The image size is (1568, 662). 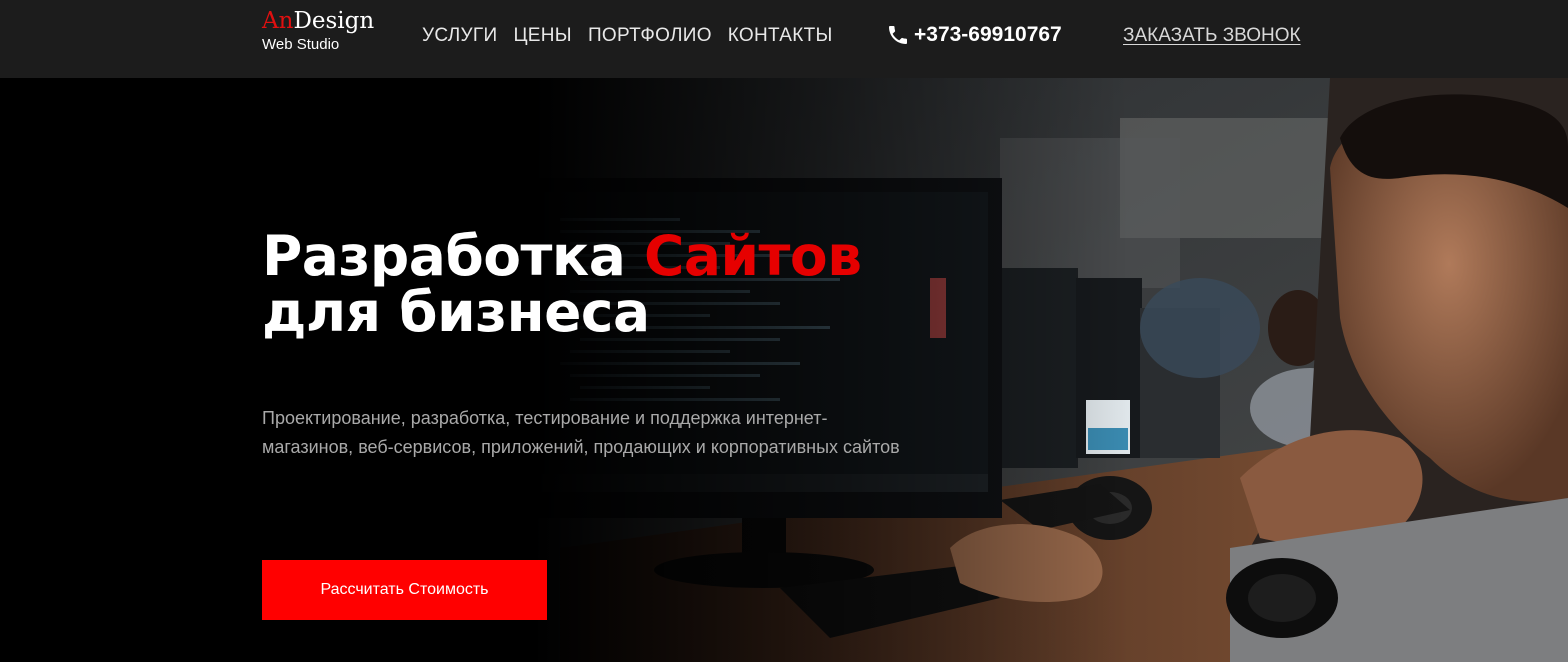 I want to click on phone-number: +373-69910767, so click(x=988, y=34).